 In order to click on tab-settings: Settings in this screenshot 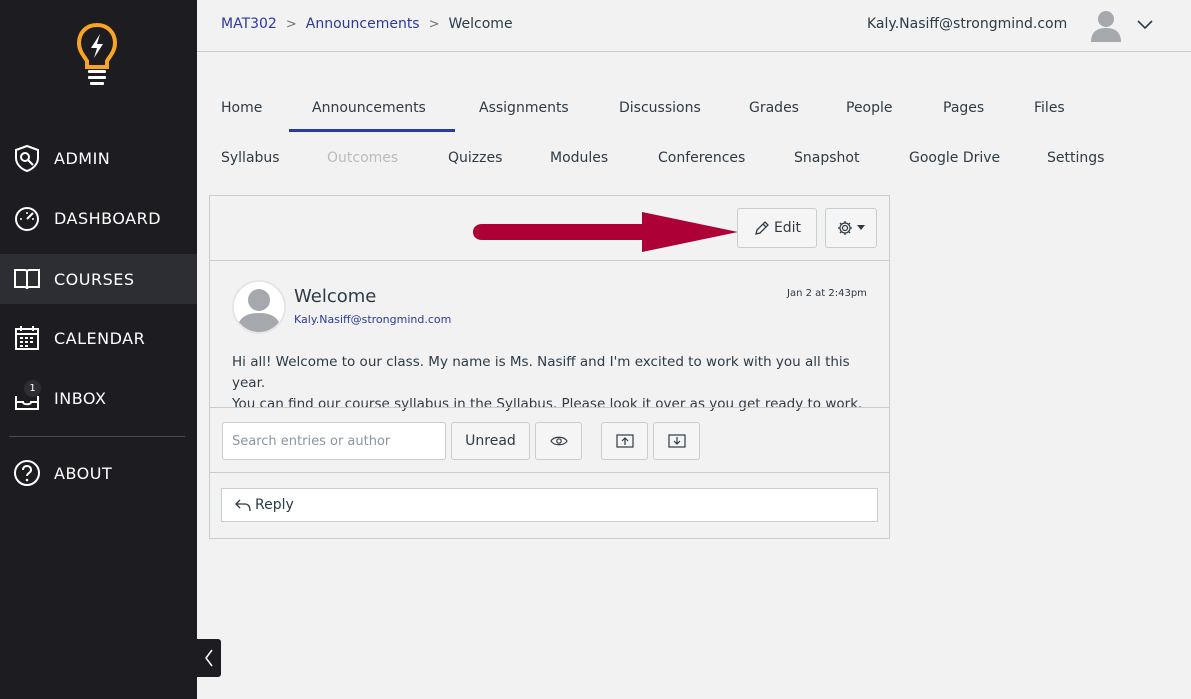, I will do `click(1075, 158)`.